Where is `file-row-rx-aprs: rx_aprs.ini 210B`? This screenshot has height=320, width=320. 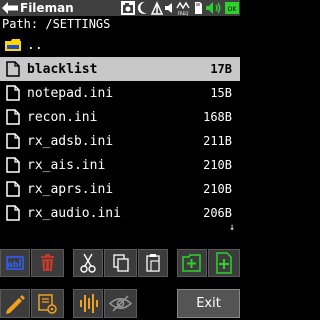
file-row-rx-aprs: rx_aprs.ini 210B is located at coordinates (120, 189).